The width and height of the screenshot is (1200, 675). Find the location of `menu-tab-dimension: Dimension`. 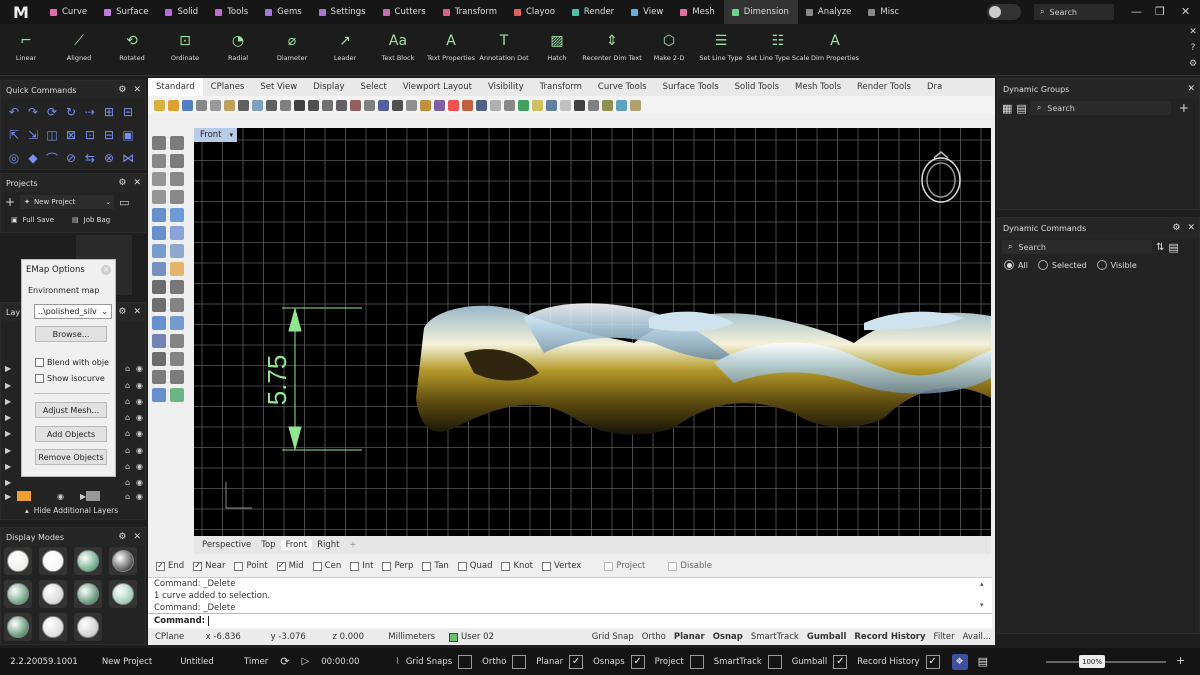

menu-tab-dimension: Dimension is located at coordinates (760, 12).